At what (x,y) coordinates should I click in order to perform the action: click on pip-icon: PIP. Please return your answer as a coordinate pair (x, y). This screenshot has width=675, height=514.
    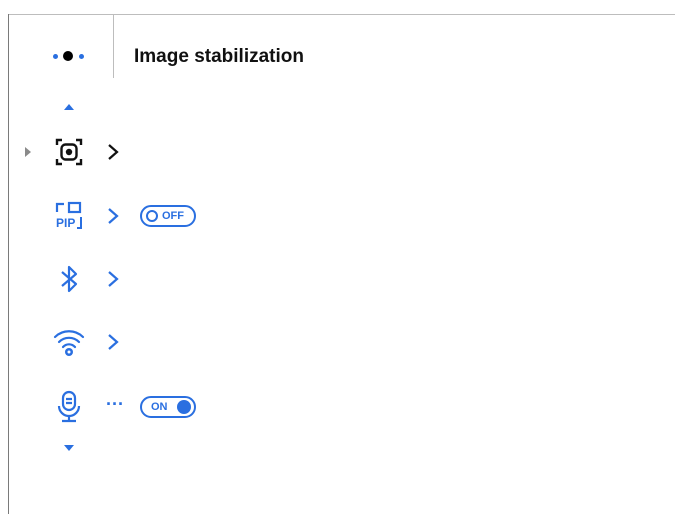
    Looking at the image, I should click on (68, 215).